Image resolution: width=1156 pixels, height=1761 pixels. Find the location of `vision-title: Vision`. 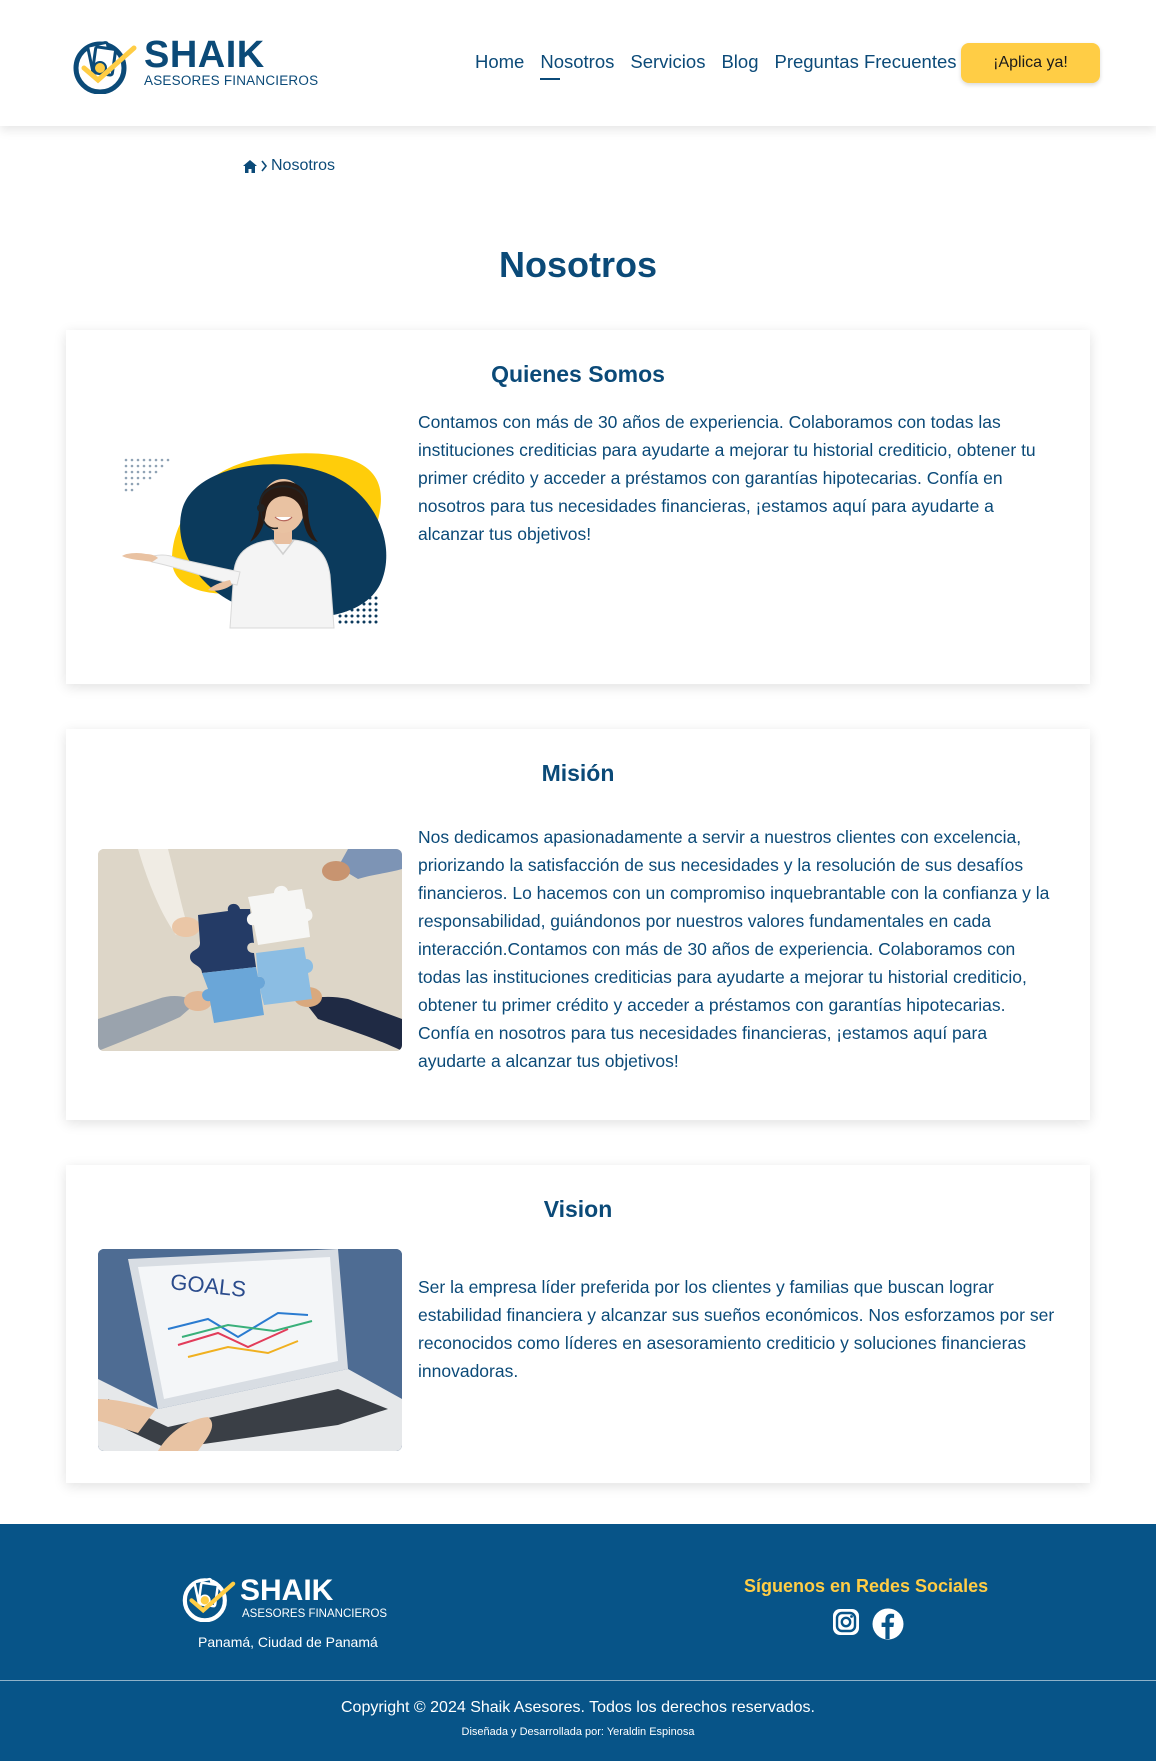

vision-title: Vision is located at coordinates (578, 1209).